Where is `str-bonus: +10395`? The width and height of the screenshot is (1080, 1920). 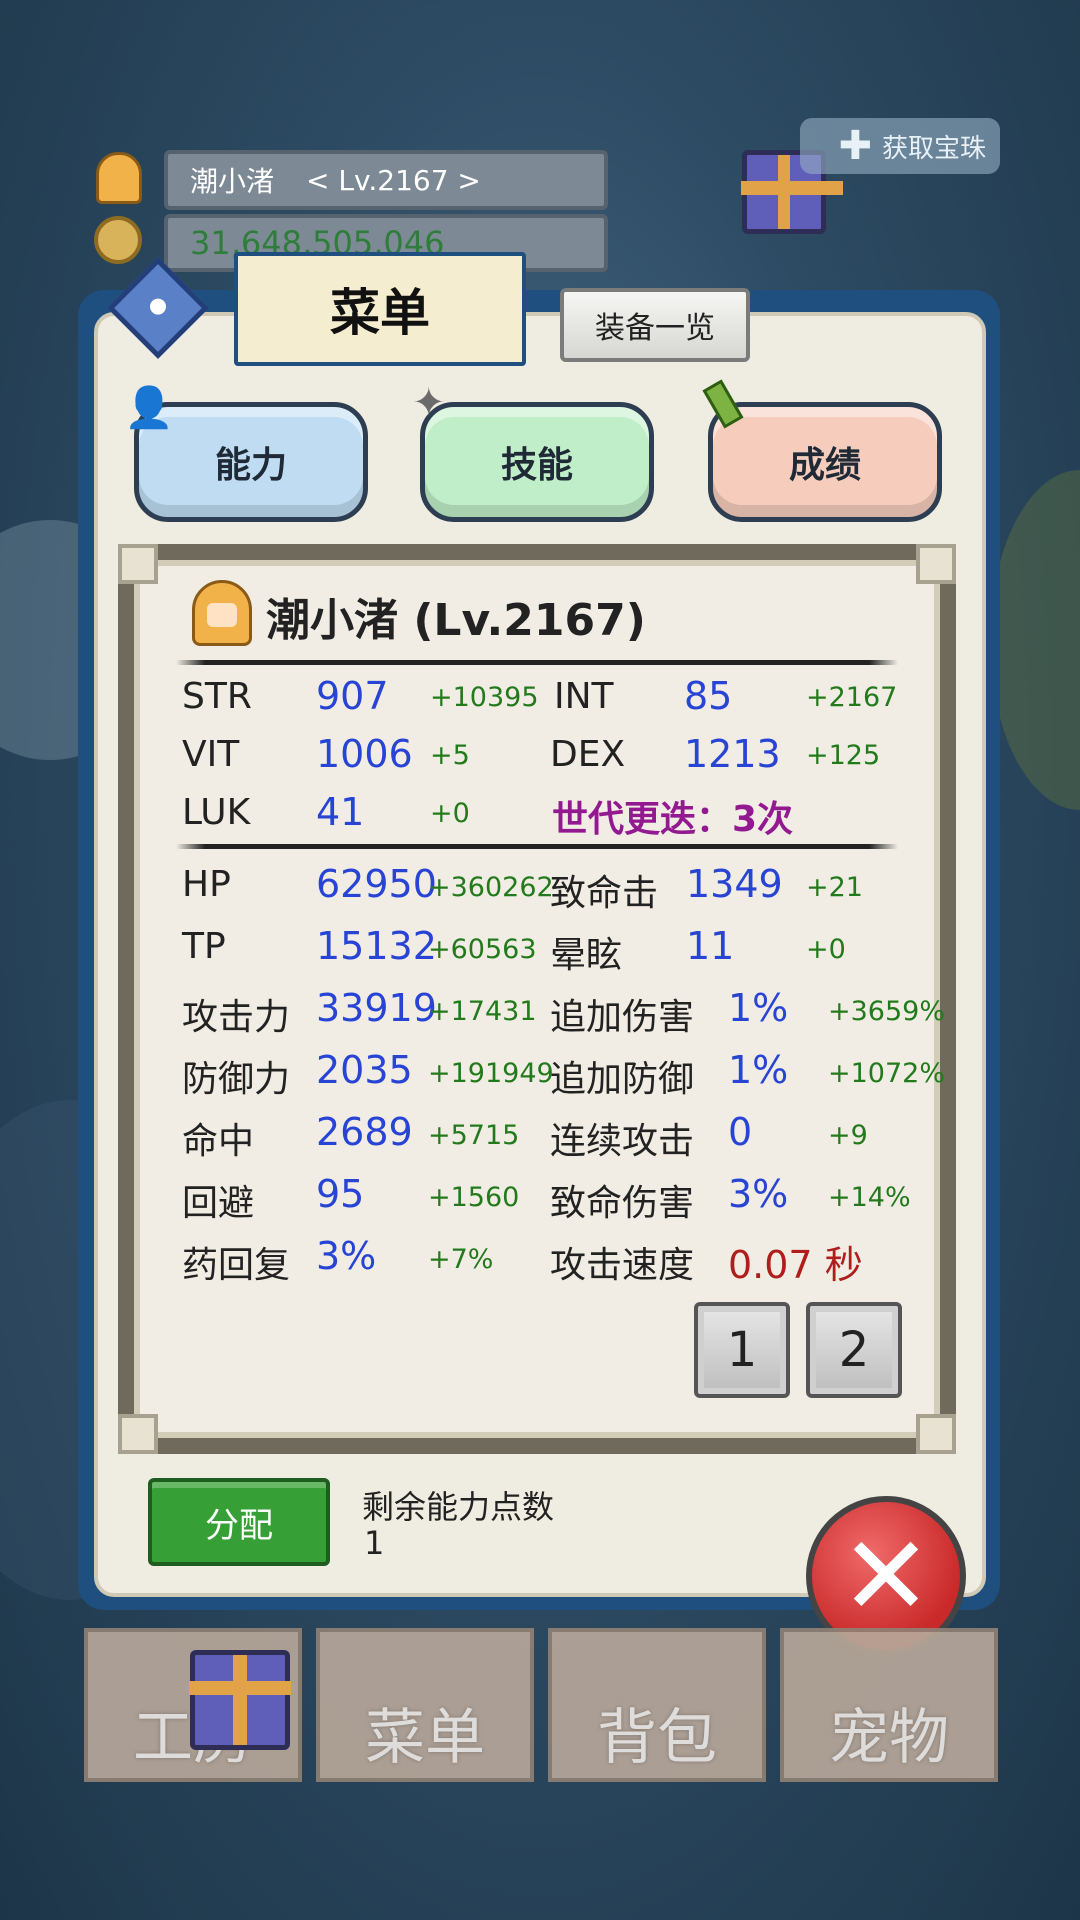
str-bonus: +10395 is located at coordinates (484, 697).